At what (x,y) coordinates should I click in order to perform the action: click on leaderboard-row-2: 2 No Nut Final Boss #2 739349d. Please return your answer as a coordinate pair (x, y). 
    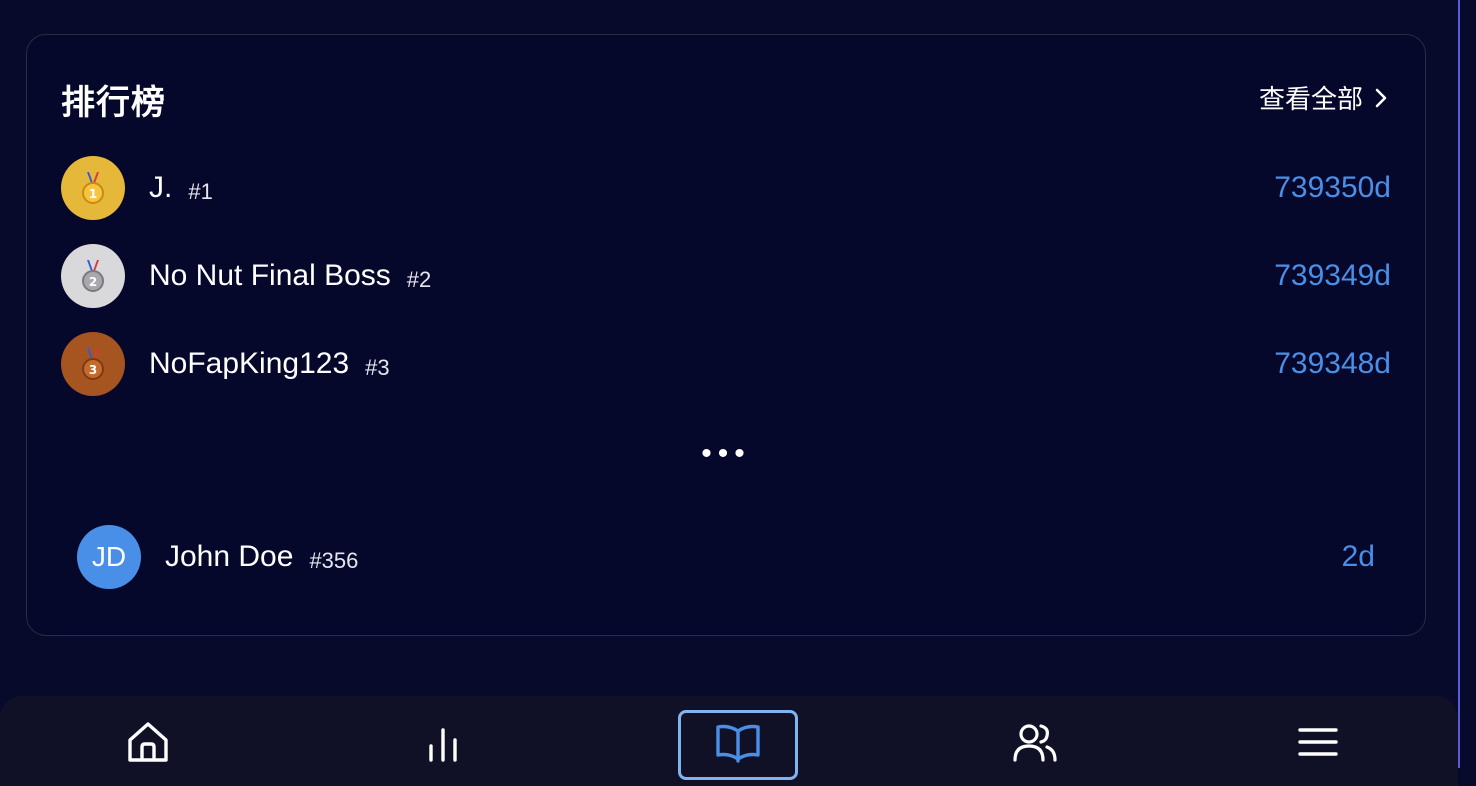
    Looking at the image, I should click on (726, 276).